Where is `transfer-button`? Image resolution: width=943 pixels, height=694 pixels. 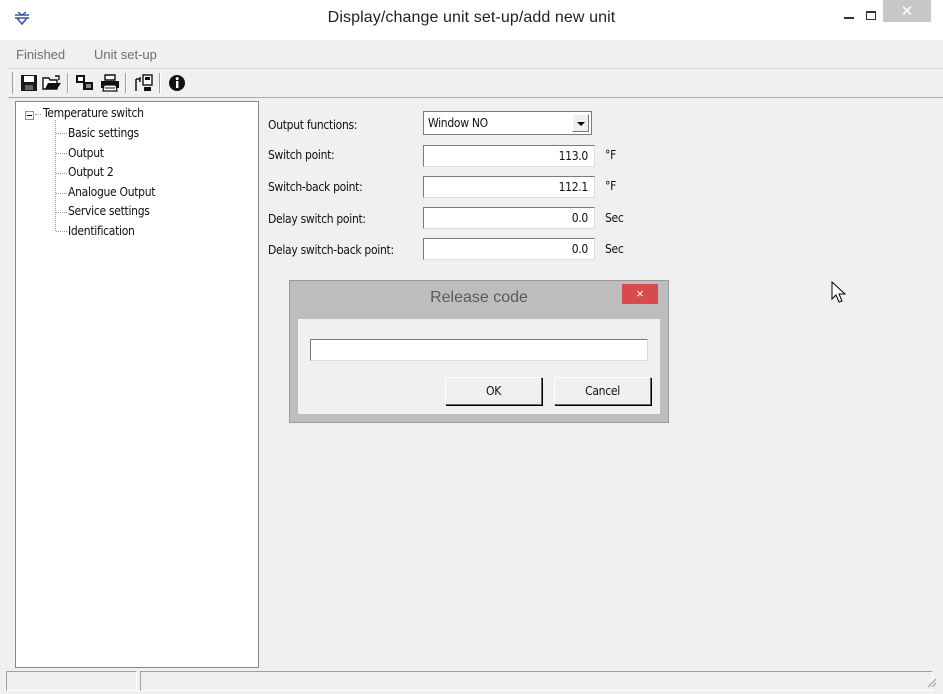
transfer-button is located at coordinates (85, 84).